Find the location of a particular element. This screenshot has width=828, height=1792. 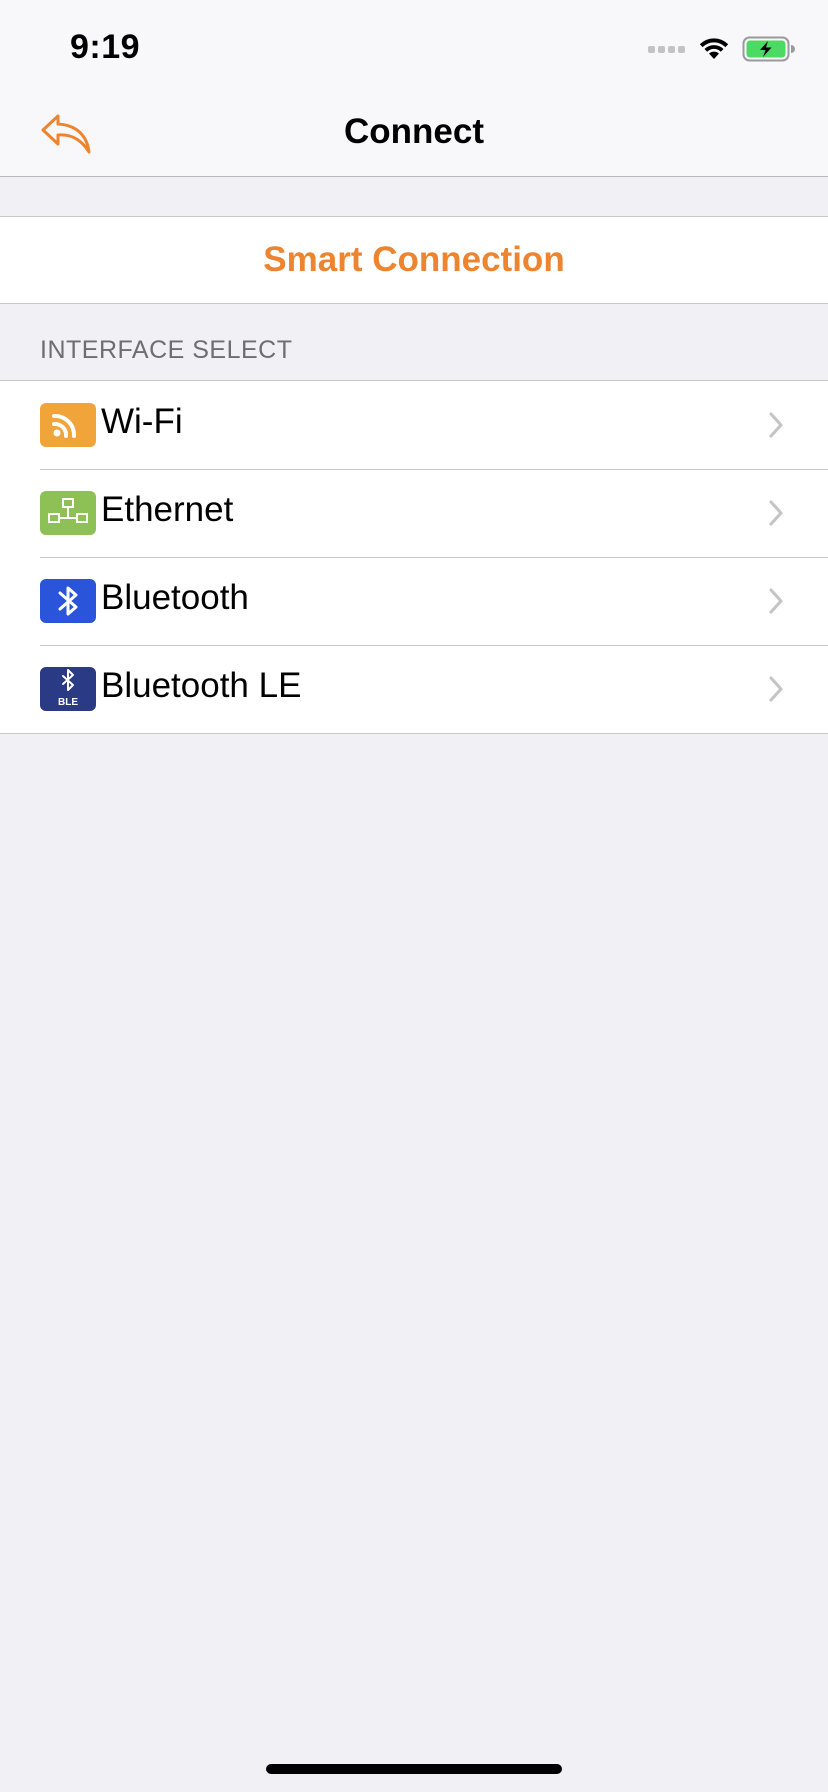

interface-label: Wi-Fi is located at coordinates (142, 421).